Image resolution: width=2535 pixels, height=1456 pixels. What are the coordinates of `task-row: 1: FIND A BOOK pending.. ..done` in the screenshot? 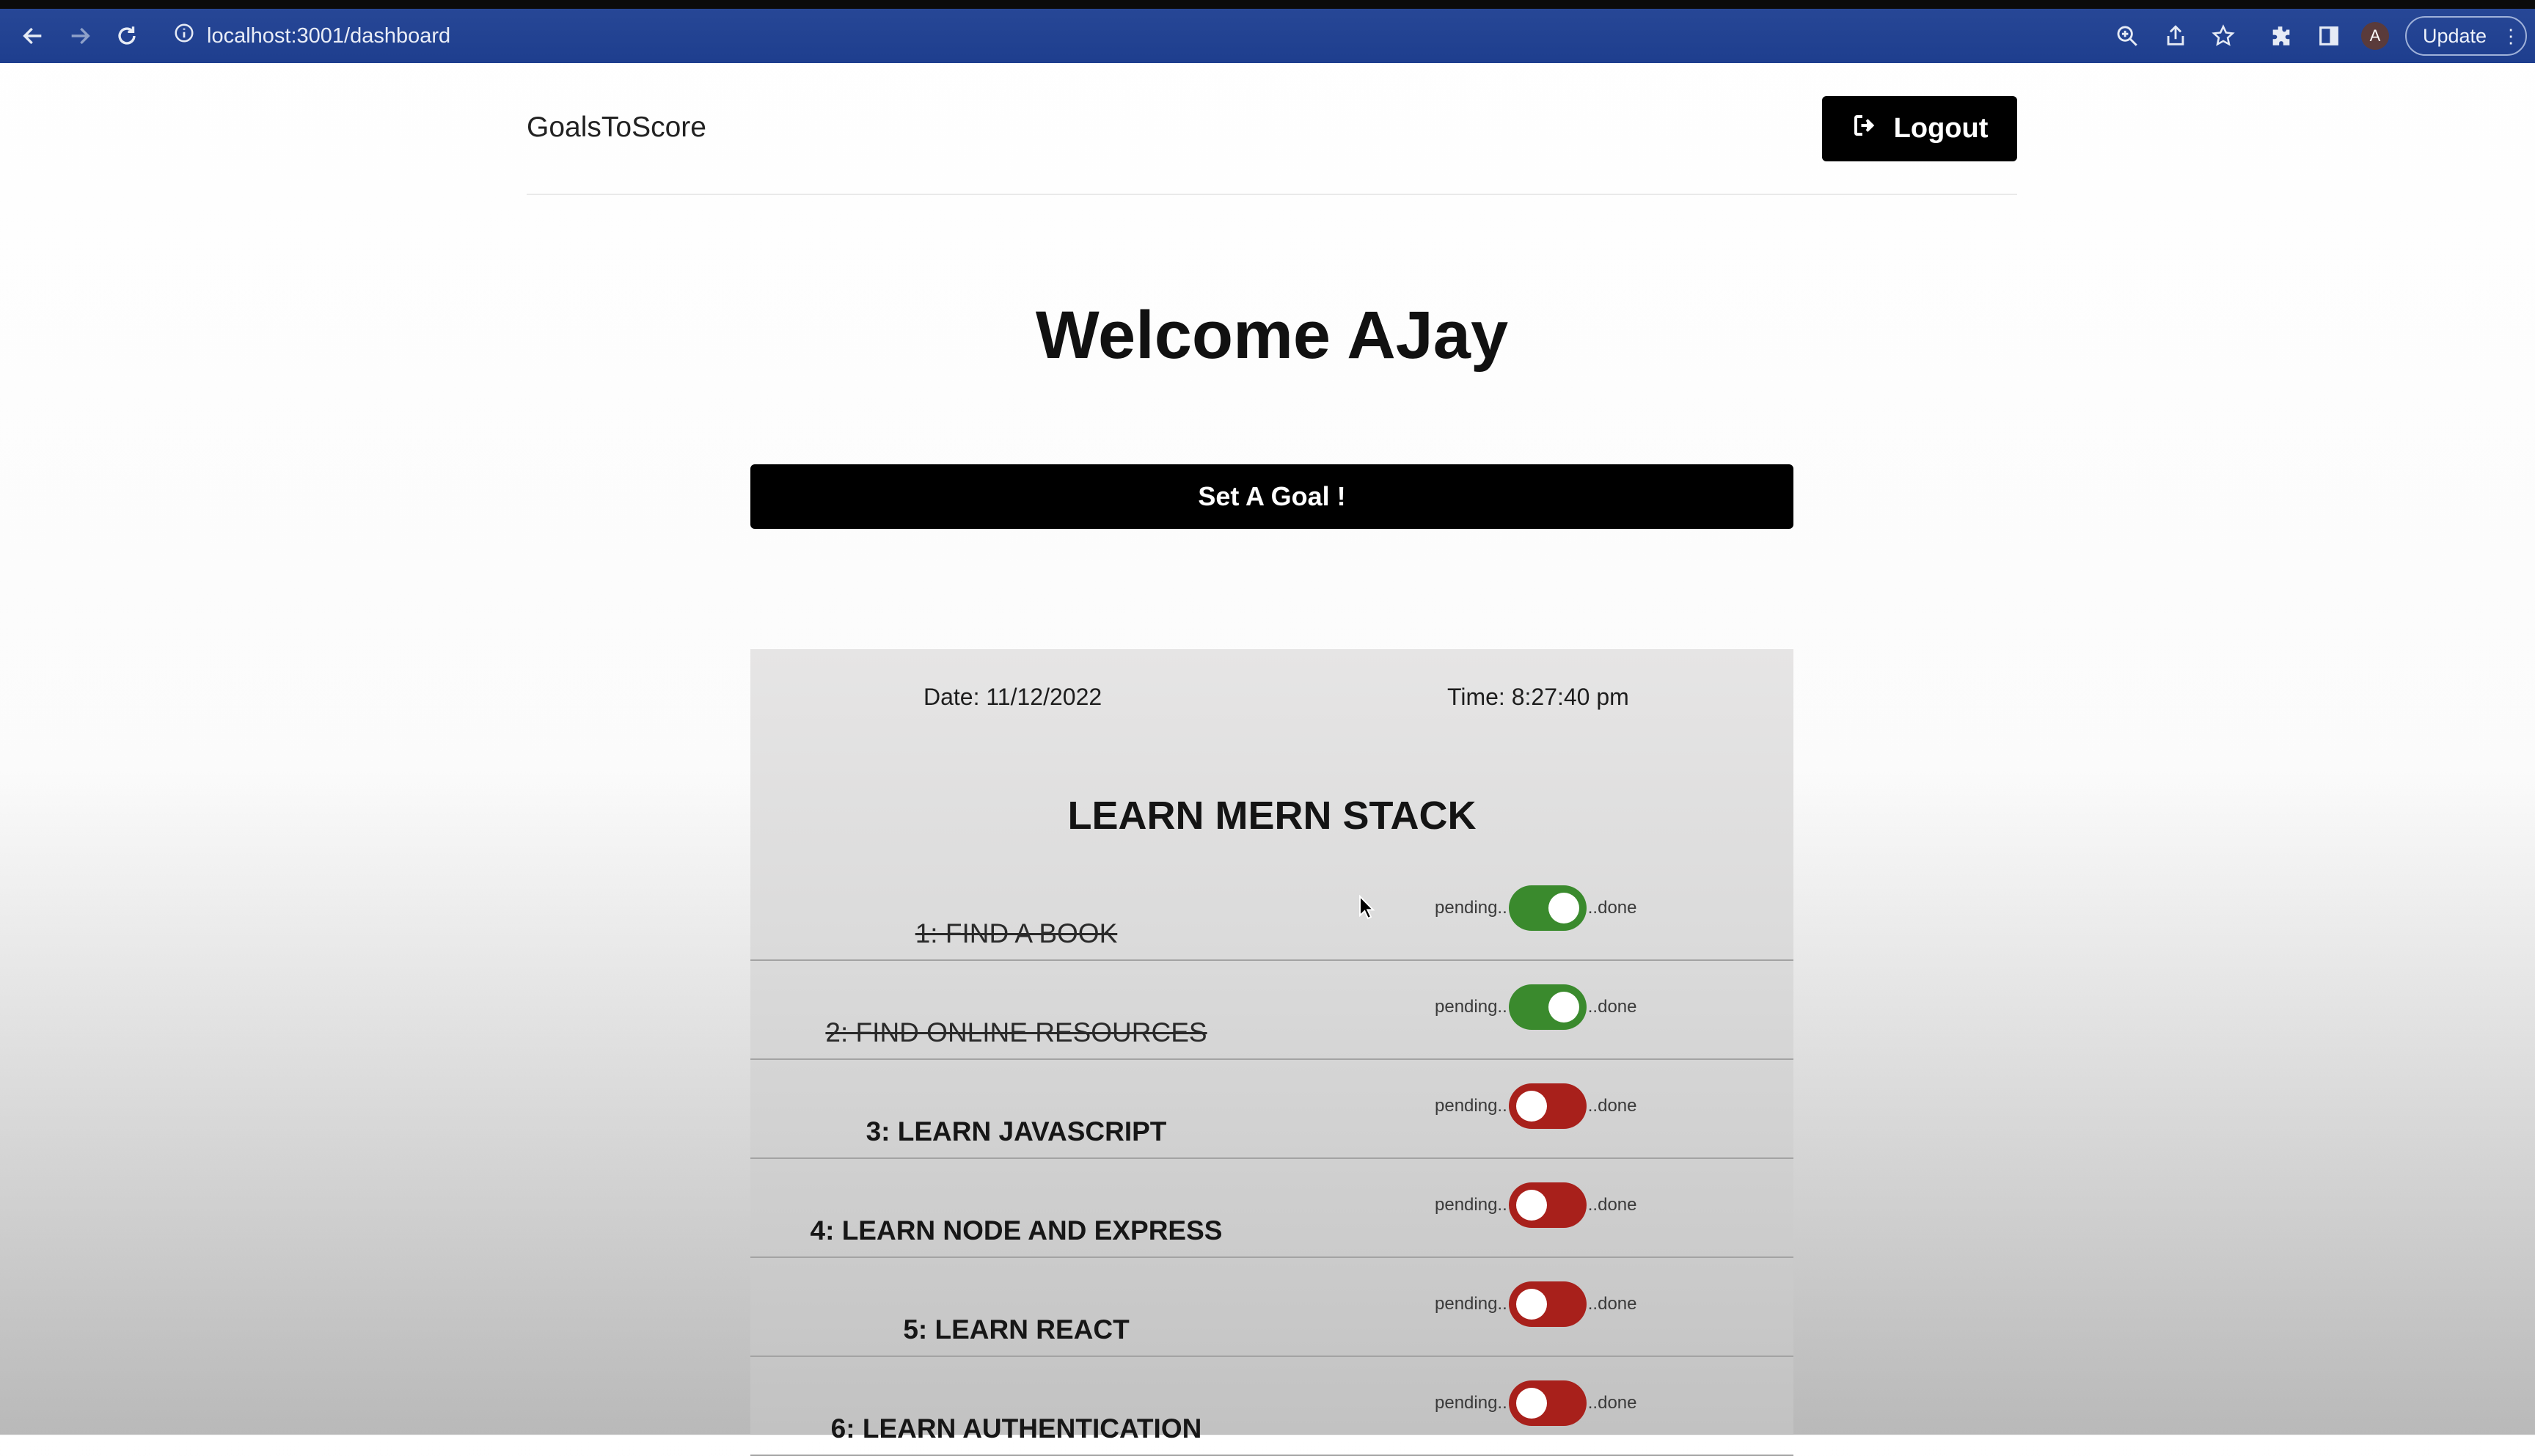 It's located at (1271, 912).